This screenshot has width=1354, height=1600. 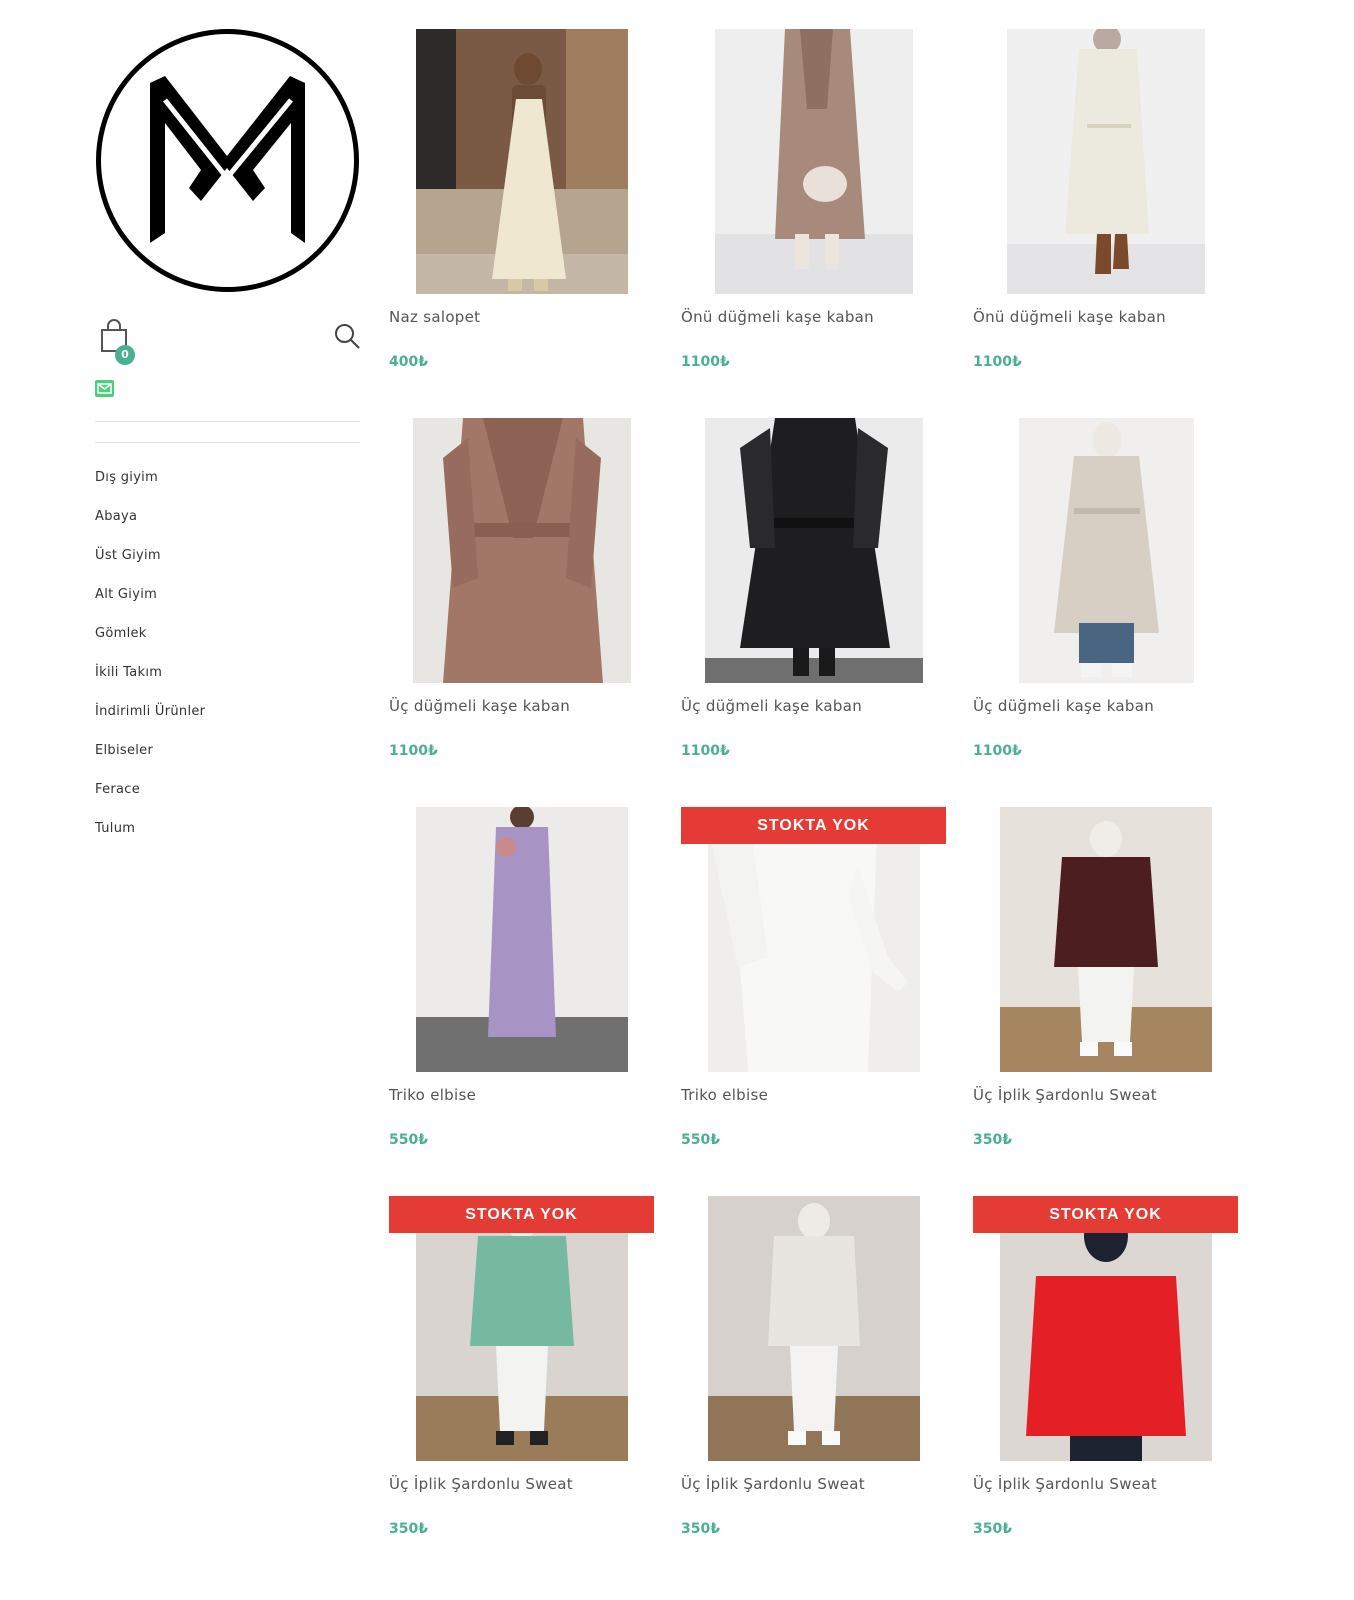 What do you see at coordinates (227, 606) in the screenshot?
I see `menu-item-alt-giyim: Alt Giyim` at bounding box center [227, 606].